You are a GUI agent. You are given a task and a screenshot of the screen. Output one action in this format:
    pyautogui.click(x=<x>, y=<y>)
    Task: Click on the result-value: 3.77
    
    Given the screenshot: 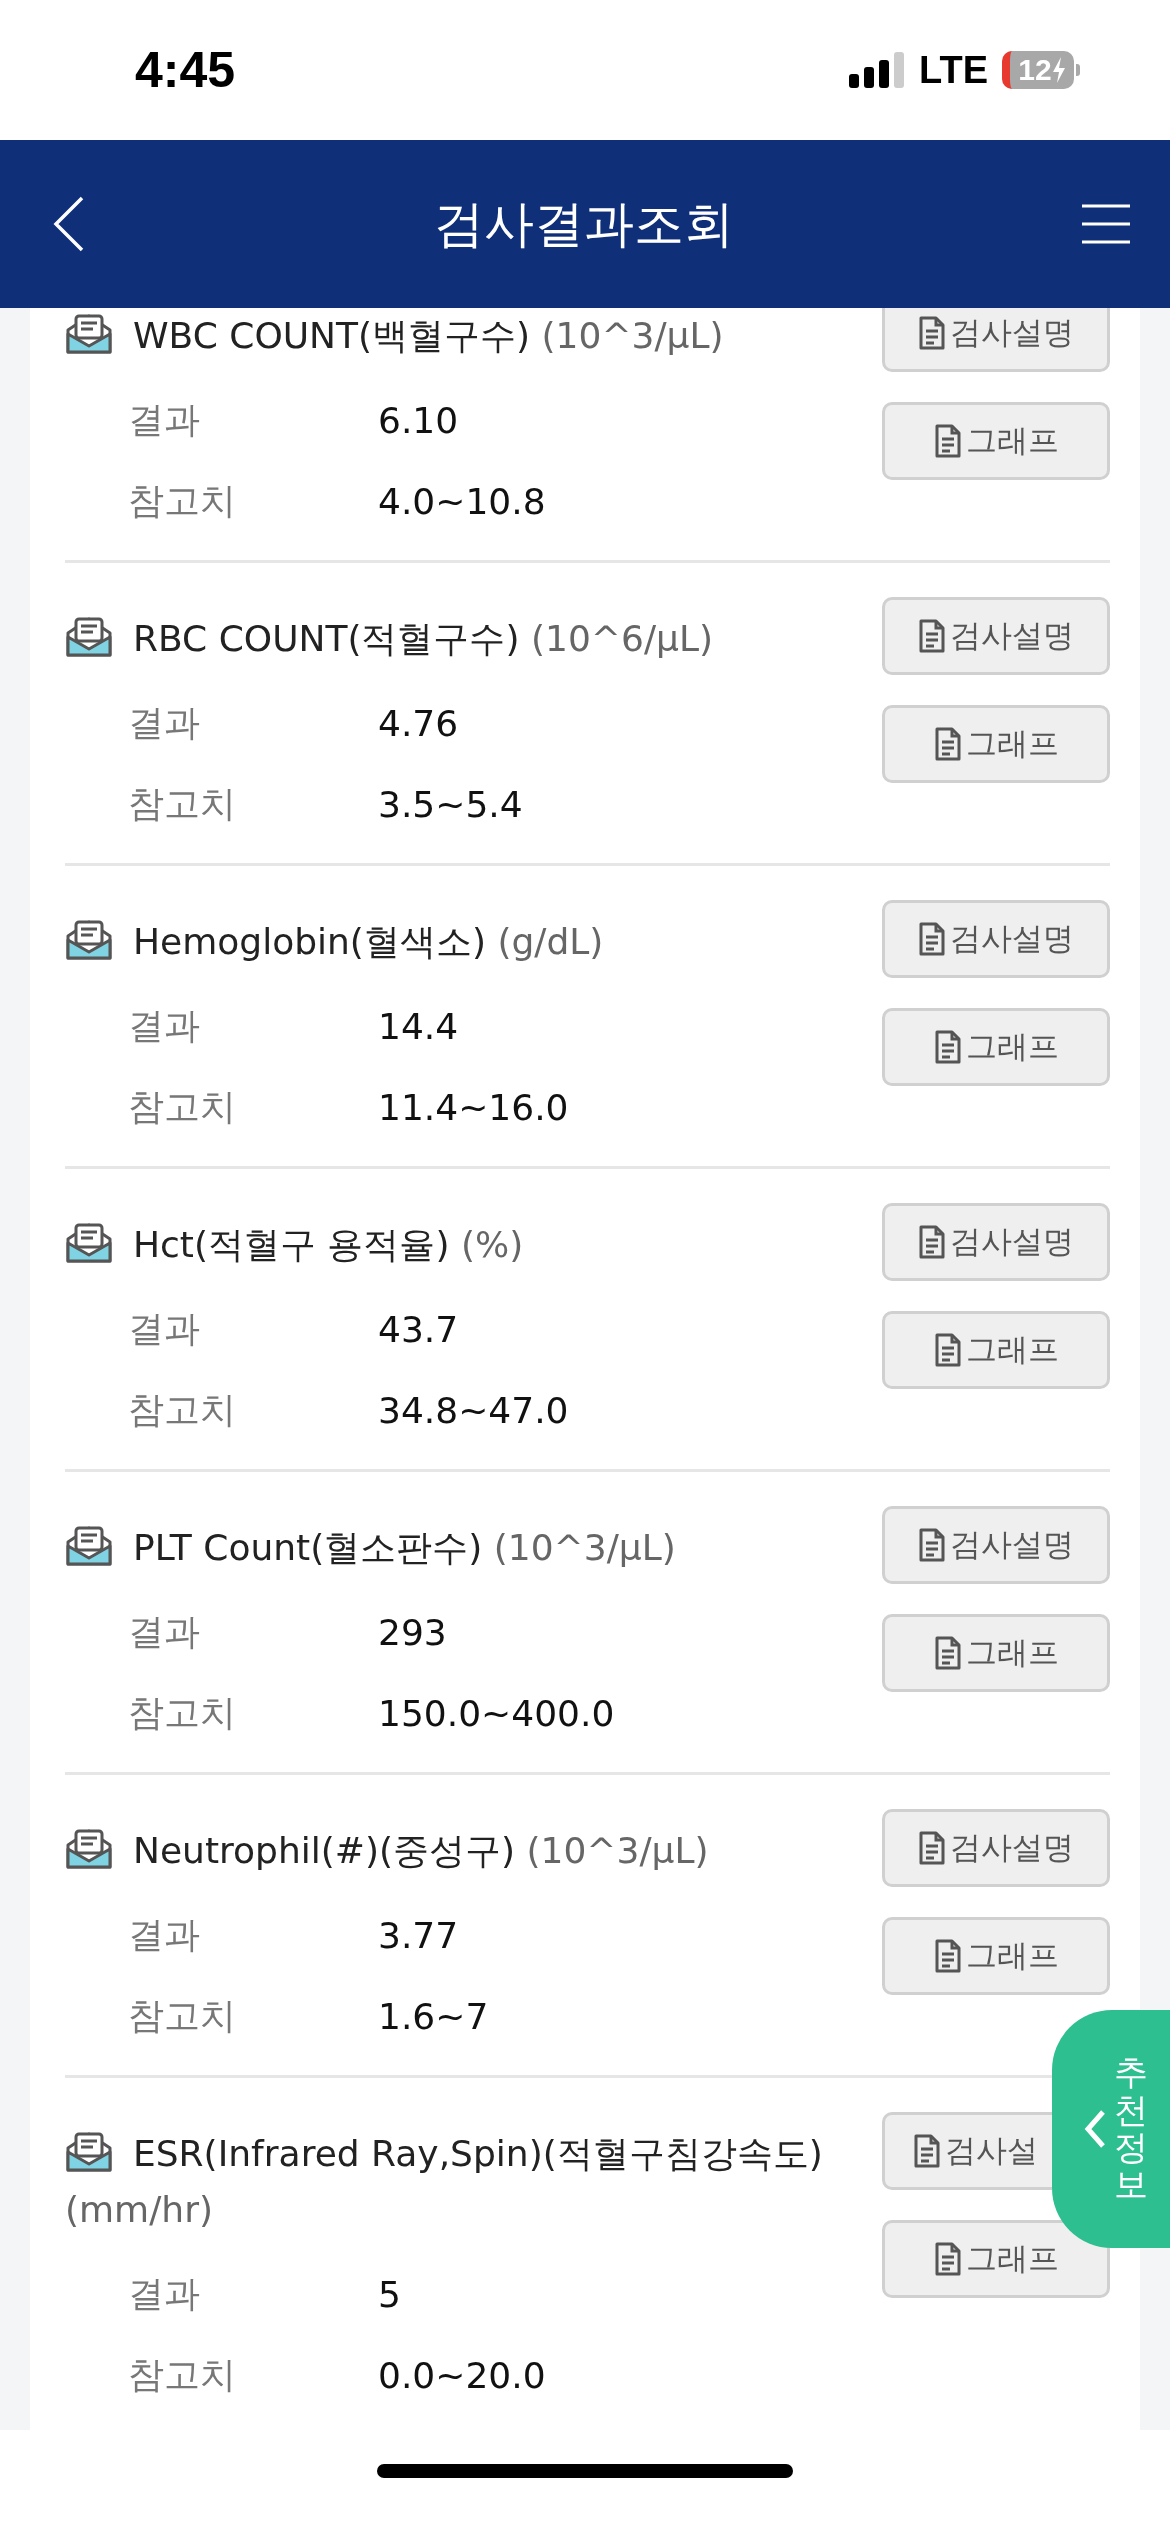 What is the action you would take?
    pyautogui.click(x=418, y=1935)
    